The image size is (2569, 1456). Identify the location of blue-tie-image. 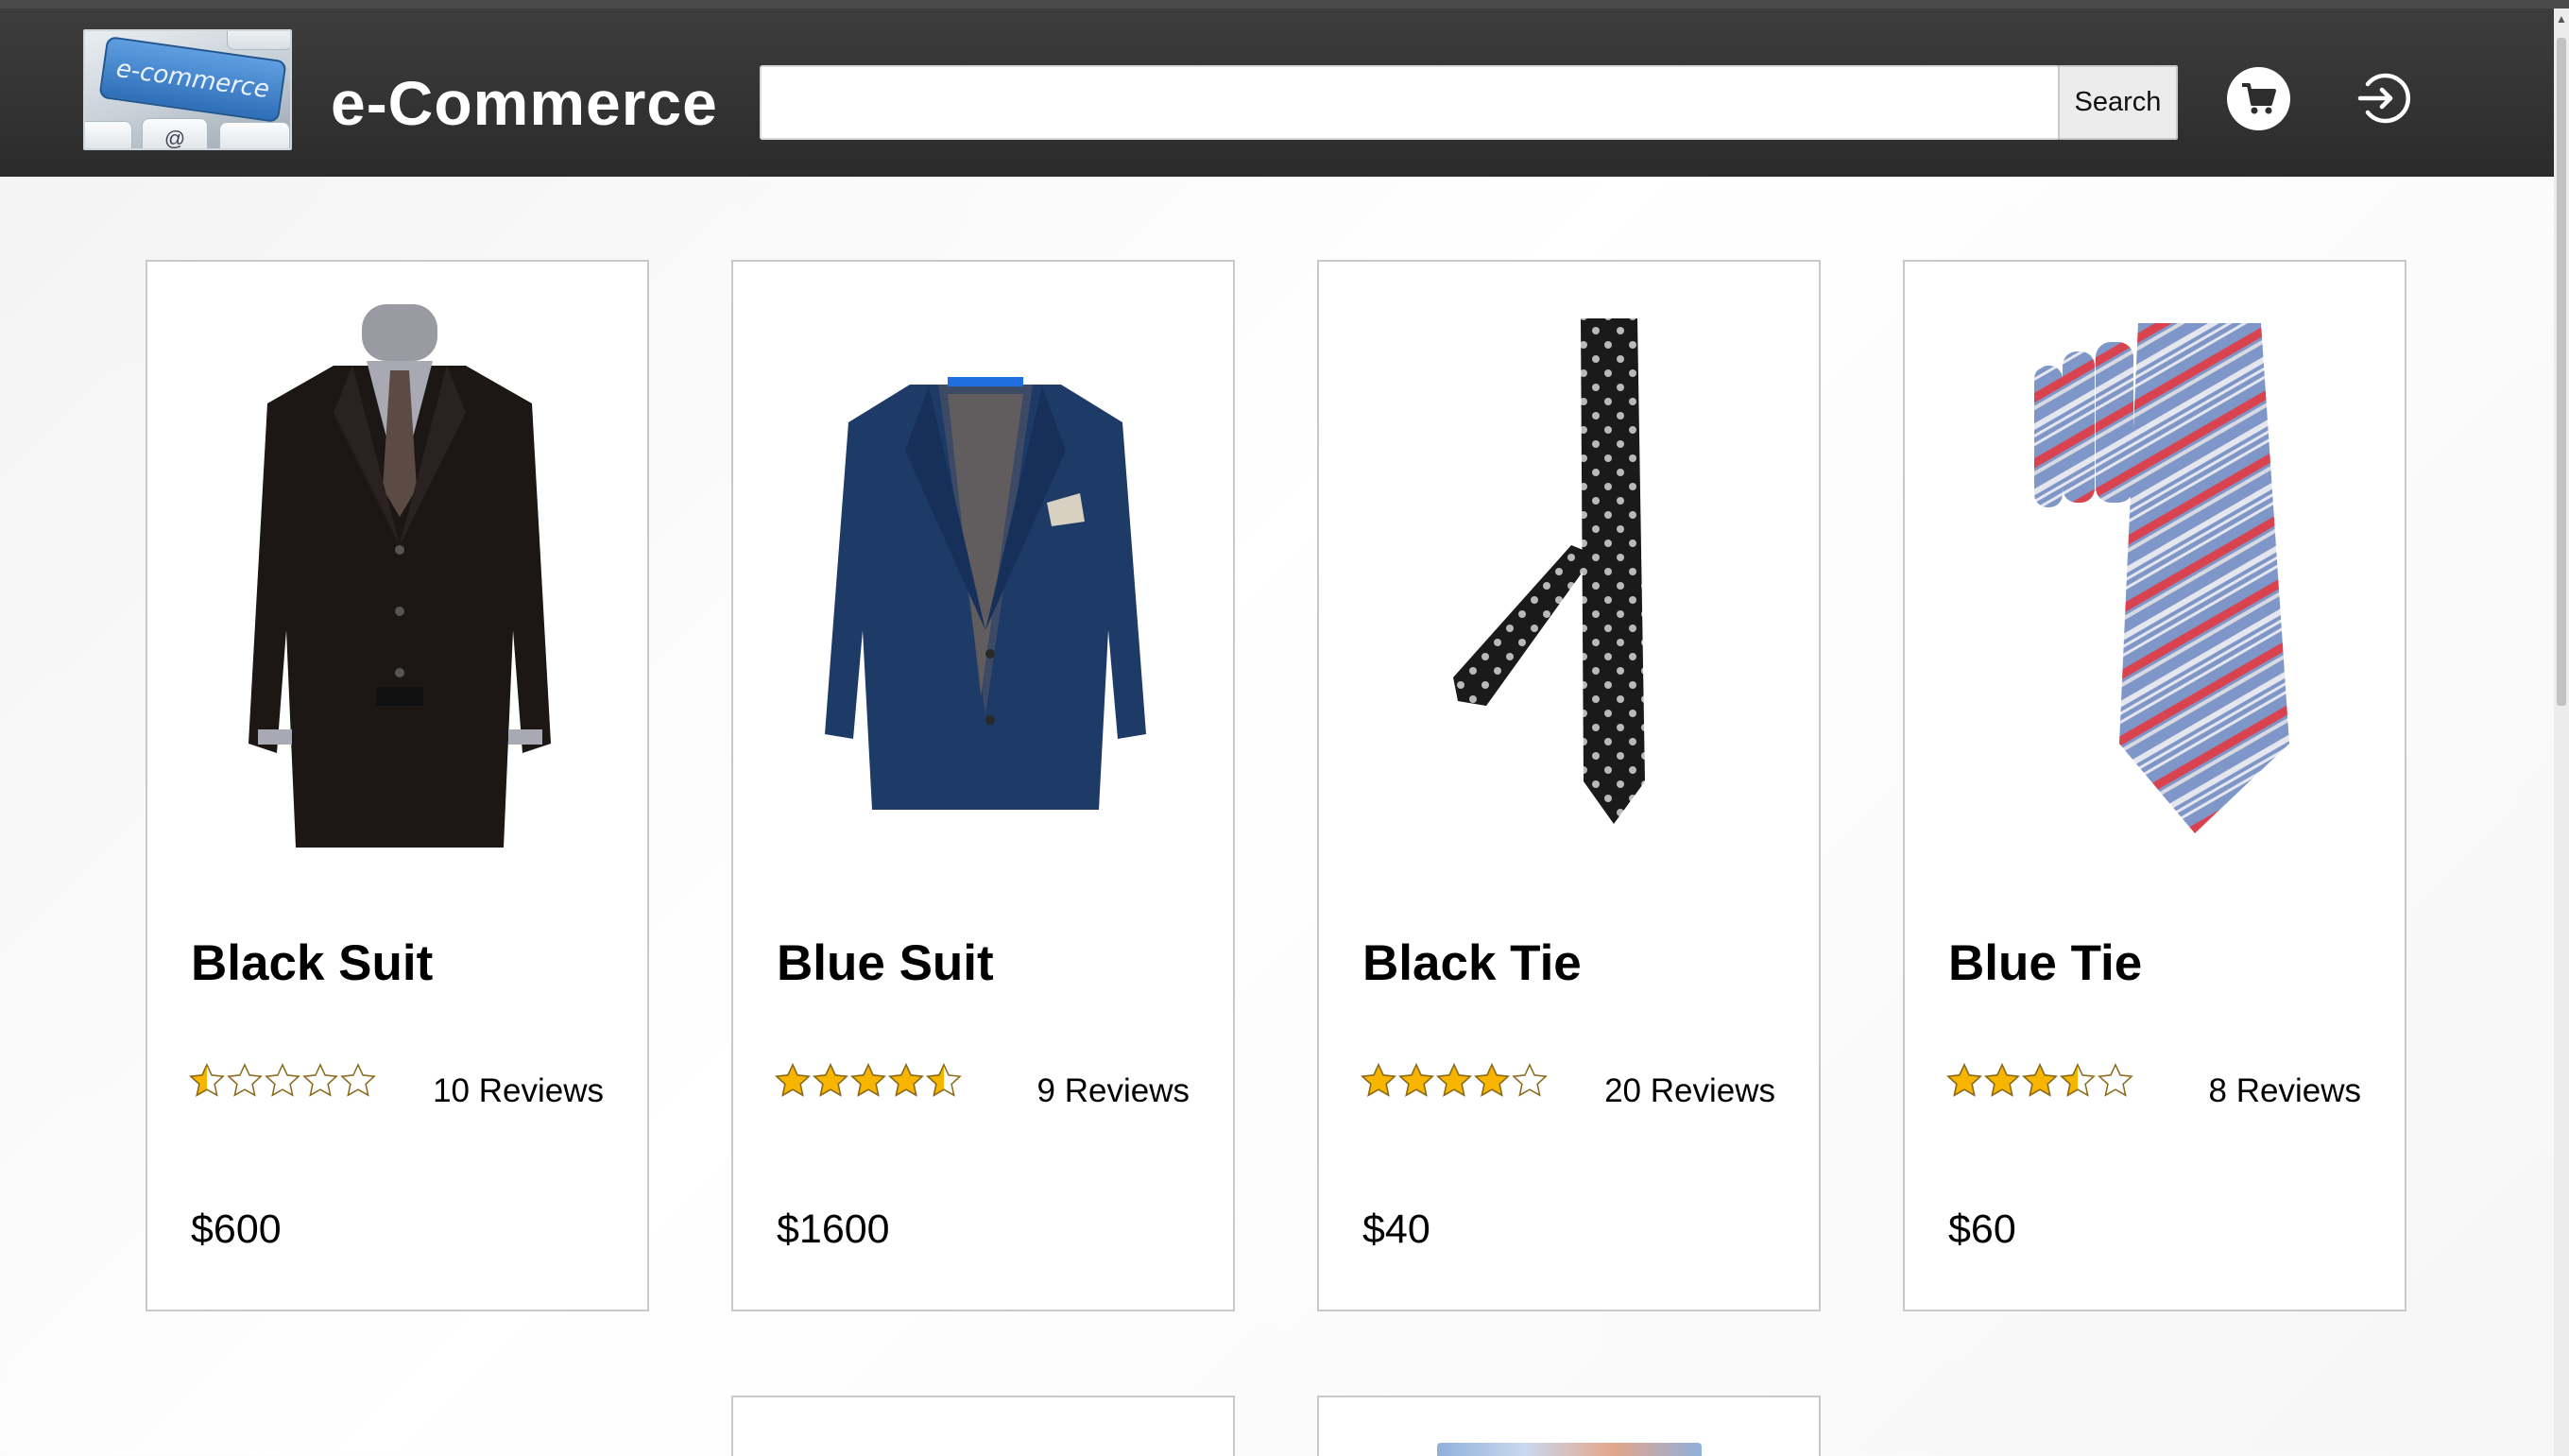
(2157, 574).